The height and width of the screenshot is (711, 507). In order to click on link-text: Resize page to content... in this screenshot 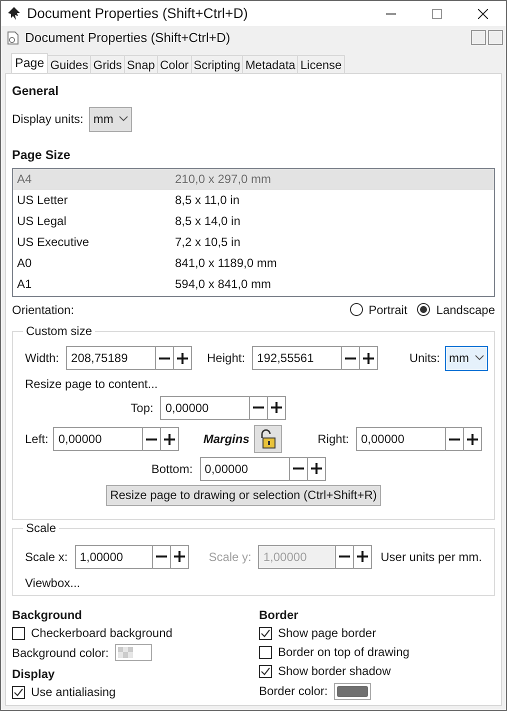, I will do `click(91, 384)`.